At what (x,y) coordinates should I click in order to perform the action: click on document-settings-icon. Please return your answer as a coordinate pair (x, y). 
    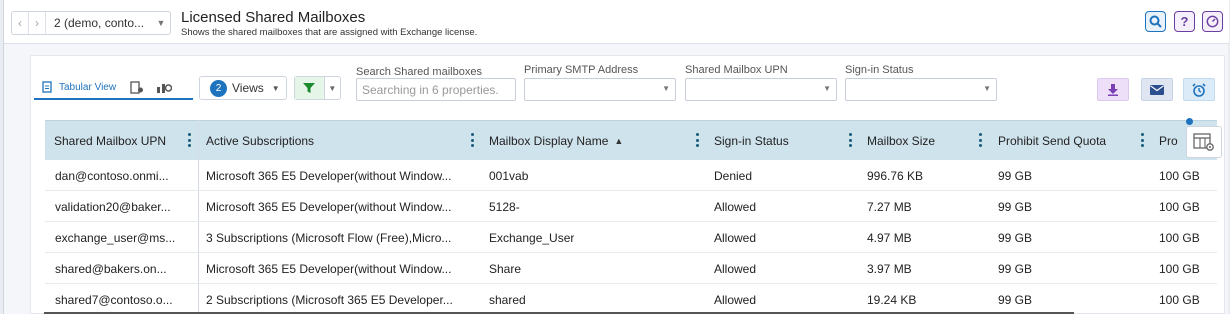
    Looking at the image, I should click on (137, 87).